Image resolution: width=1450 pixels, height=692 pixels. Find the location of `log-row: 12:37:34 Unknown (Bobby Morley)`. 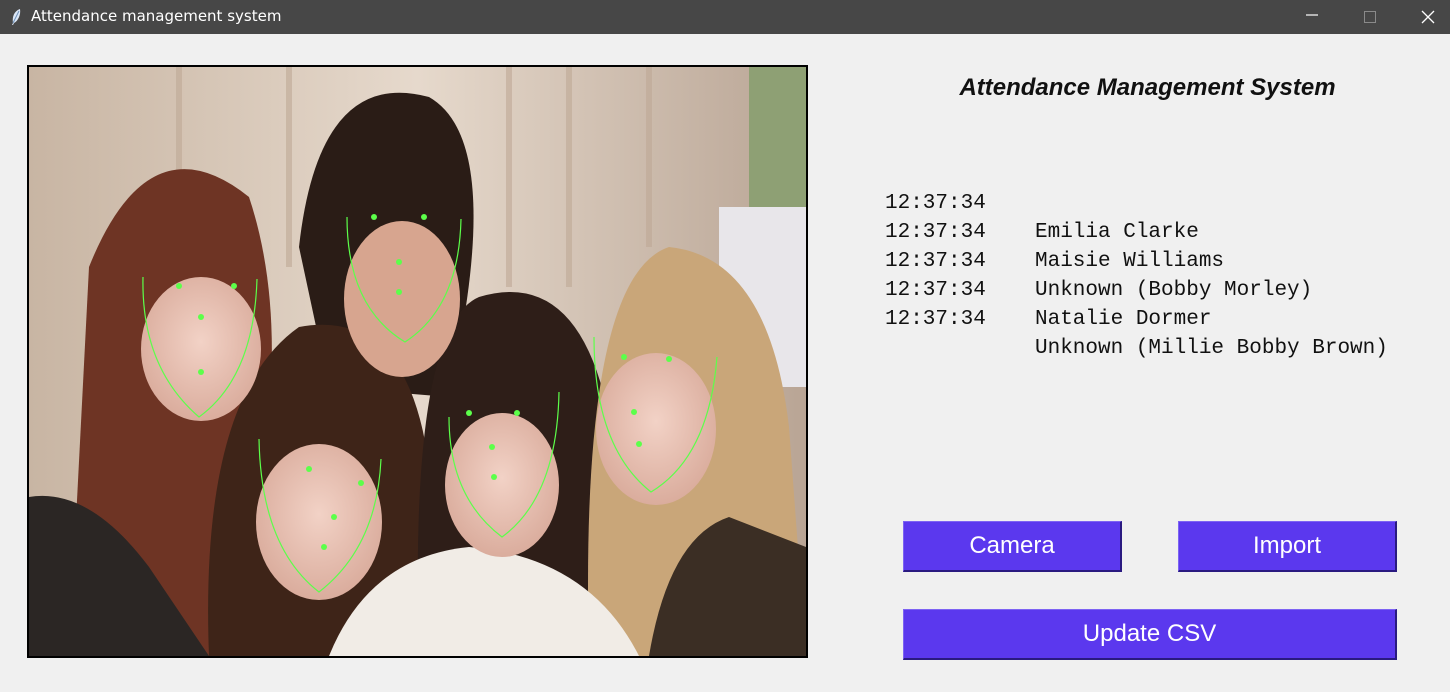

log-row: 12:37:34 Unknown (Bobby Morley) is located at coordinates (1098, 260).